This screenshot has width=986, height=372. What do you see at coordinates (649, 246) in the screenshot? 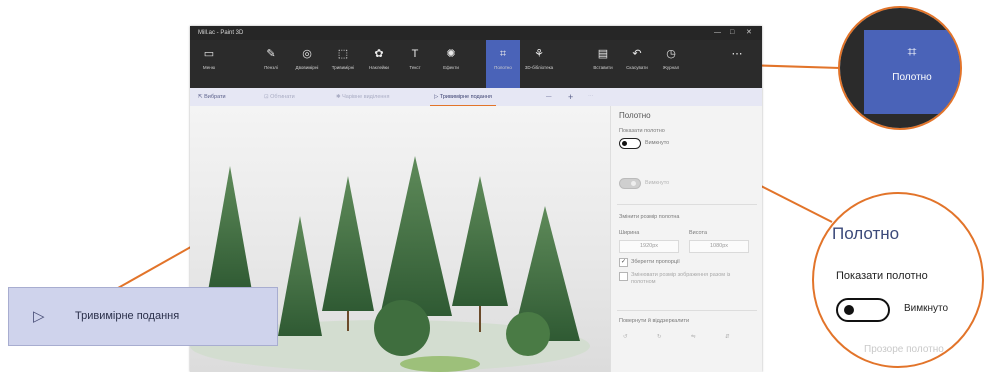
I see `width-input: 1920px` at bounding box center [649, 246].